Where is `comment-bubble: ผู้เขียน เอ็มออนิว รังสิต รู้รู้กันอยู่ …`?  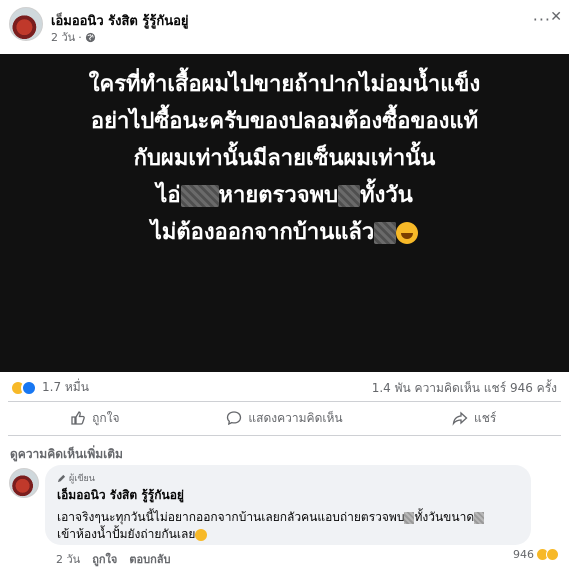
comment-bubble: ผู้เขียน เอ็มออนิว รังสิต รู้รู้กันอยู่ … is located at coordinates (288, 505).